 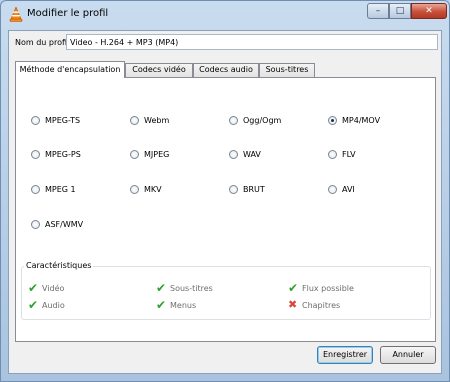 What do you see at coordinates (252, 154) in the screenshot?
I see `radio-label: WAV` at bounding box center [252, 154].